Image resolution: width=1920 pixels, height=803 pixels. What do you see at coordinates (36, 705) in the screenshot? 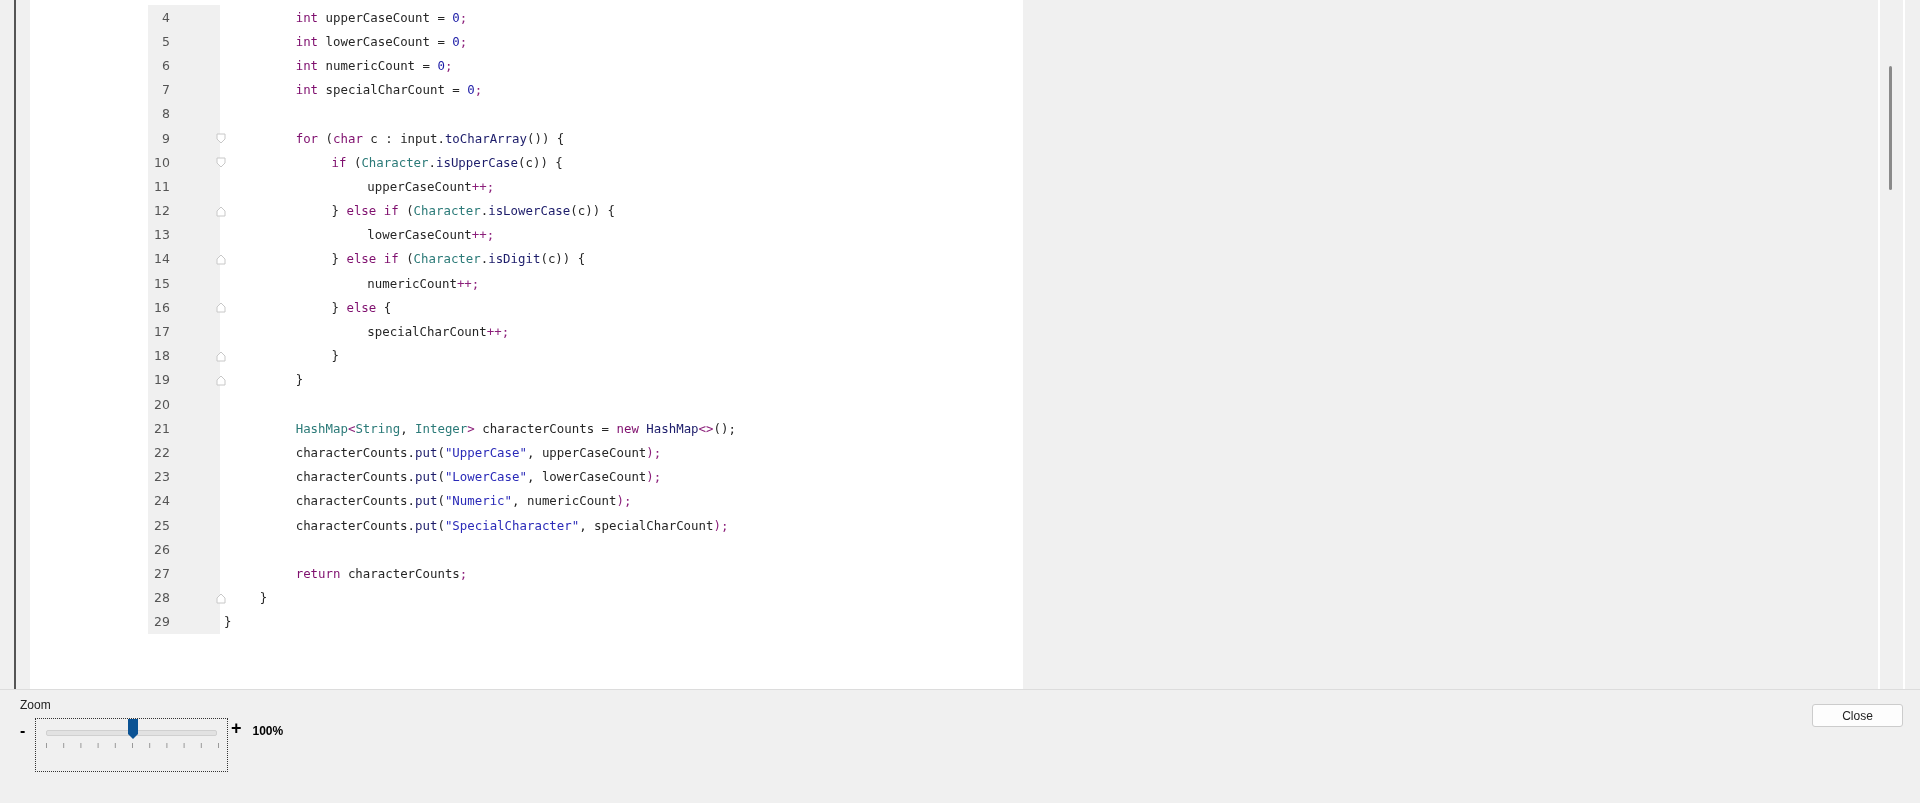
I see `zoom-label: Zoom` at bounding box center [36, 705].